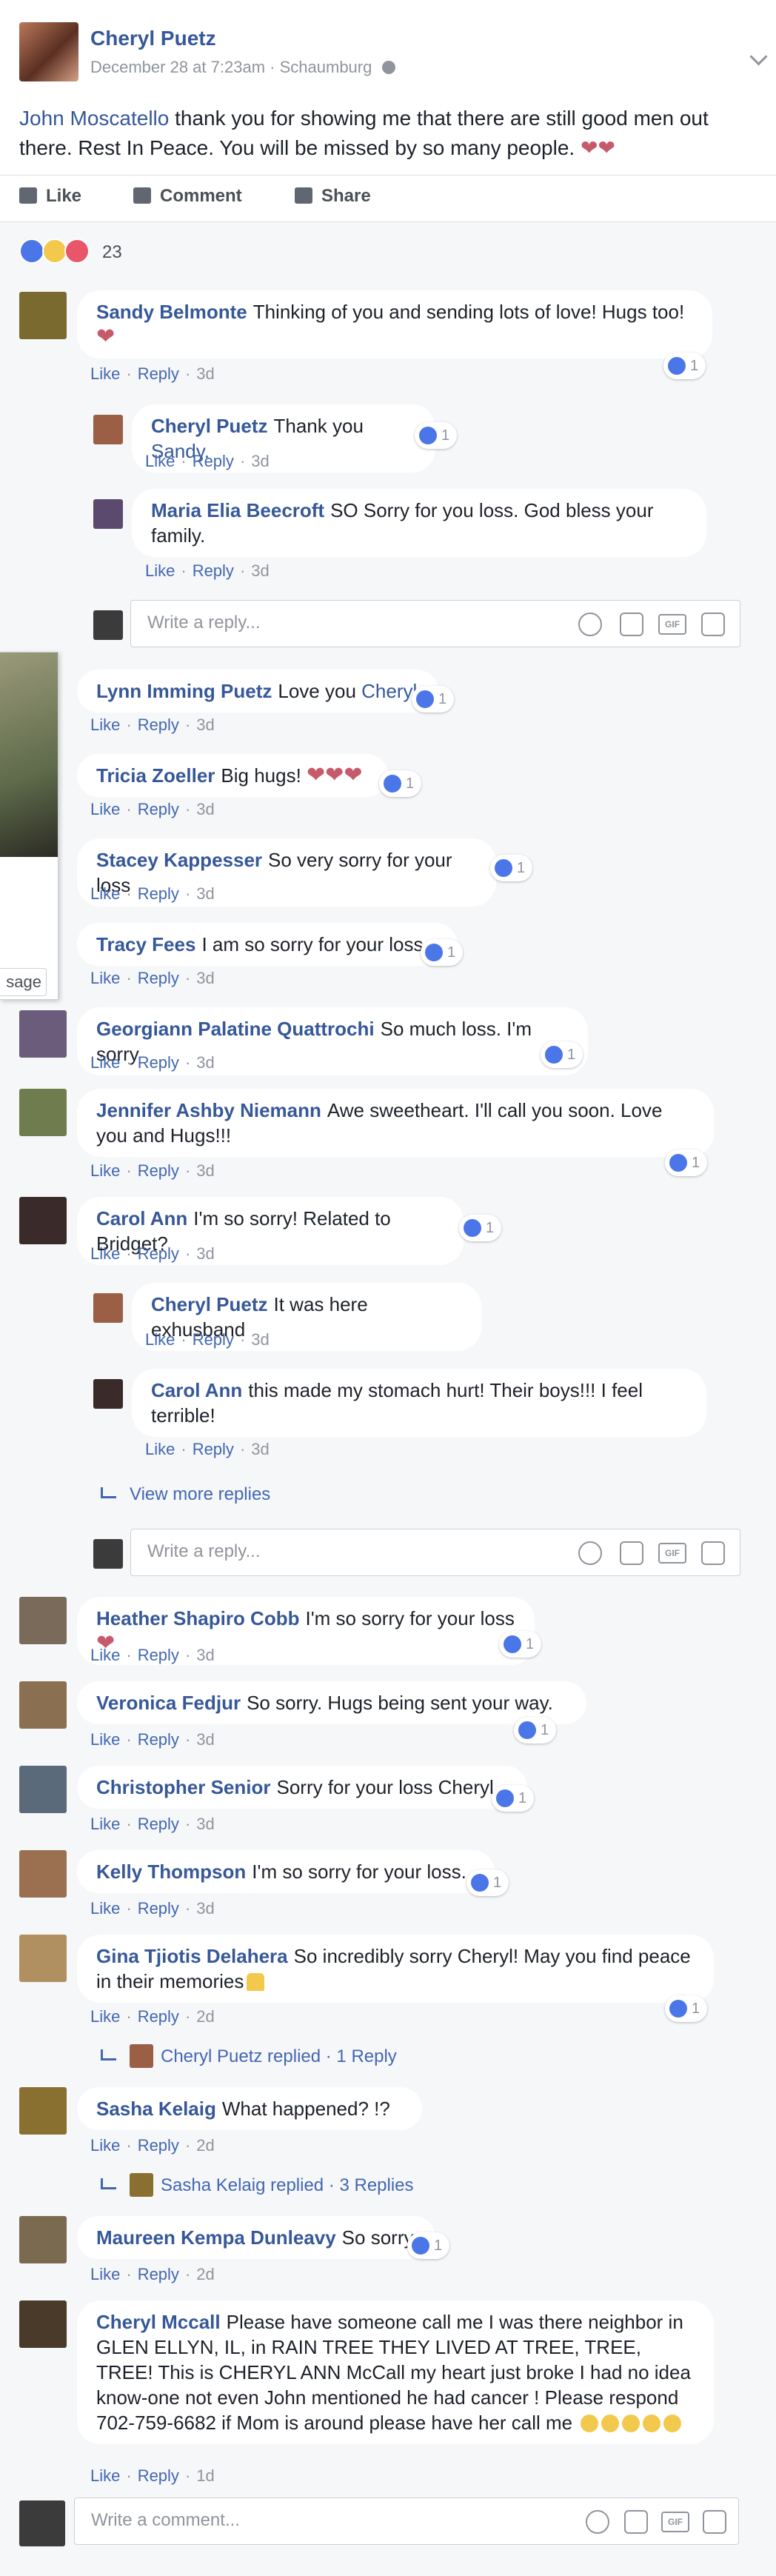 The width and height of the screenshot is (776, 2576). What do you see at coordinates (257, 2185) in the screenshot?
I see `replies-summary-link: Sasha Kelaig replied · 3 Replies` at bounding box center [257, 2185].